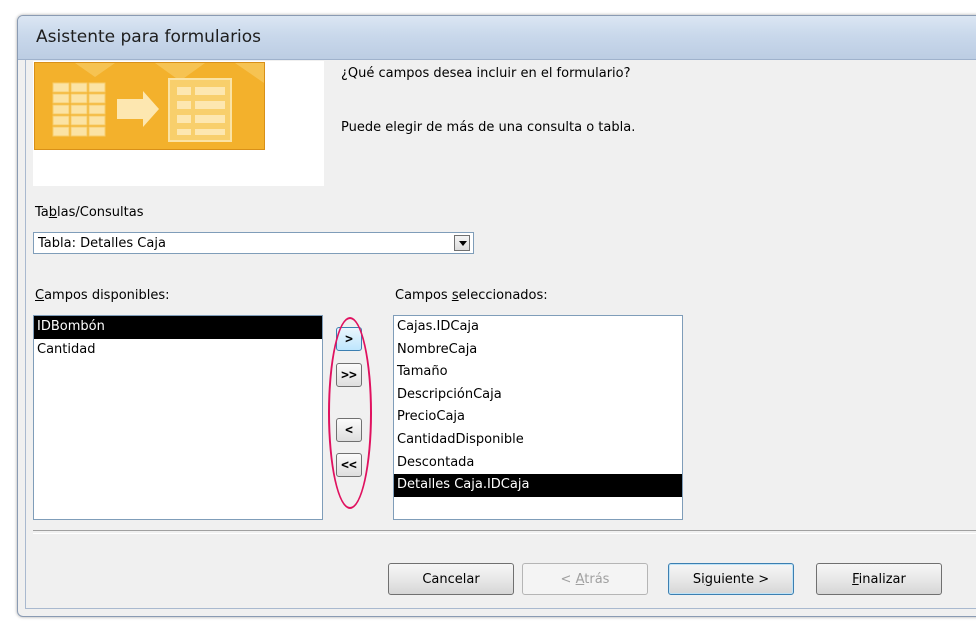 This screenshot has width=976, height=627. What do you see at coordinates (349, 339) in the screenshot?
I see `add-field-button: >` at bounding box center [349, 339].